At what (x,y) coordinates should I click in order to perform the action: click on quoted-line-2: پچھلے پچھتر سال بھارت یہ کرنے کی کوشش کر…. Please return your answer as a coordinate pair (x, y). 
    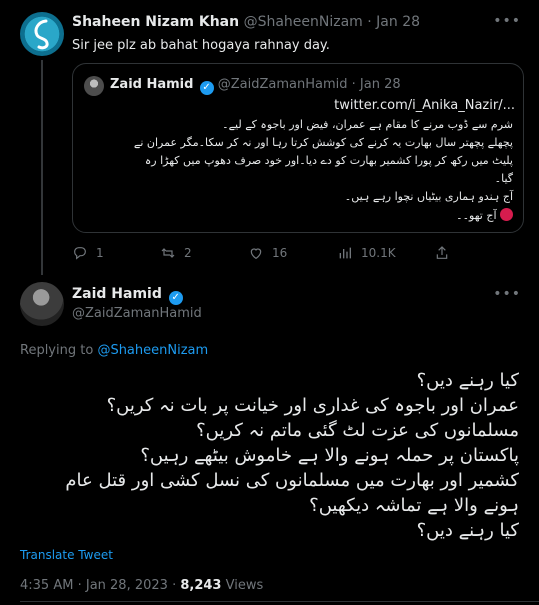
    Looking at the image, I should click on (323, 142).